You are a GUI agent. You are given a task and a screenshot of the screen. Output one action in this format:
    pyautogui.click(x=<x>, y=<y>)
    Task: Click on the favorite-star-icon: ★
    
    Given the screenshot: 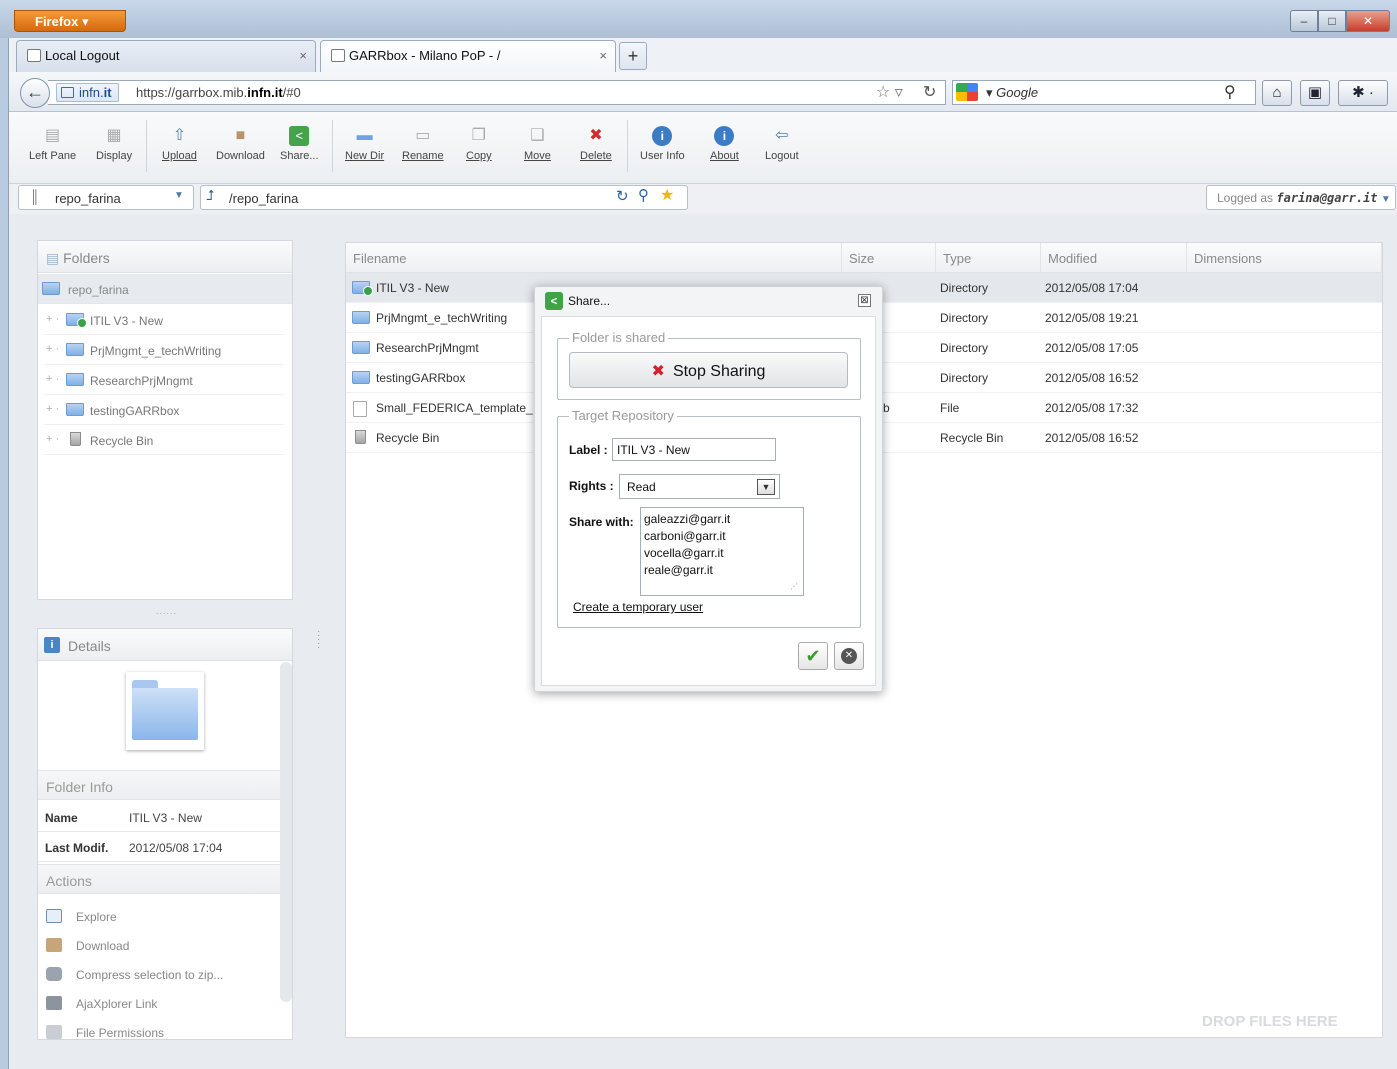 What is the action you would take?
    pyautogui.click(x=667, y=195)
    